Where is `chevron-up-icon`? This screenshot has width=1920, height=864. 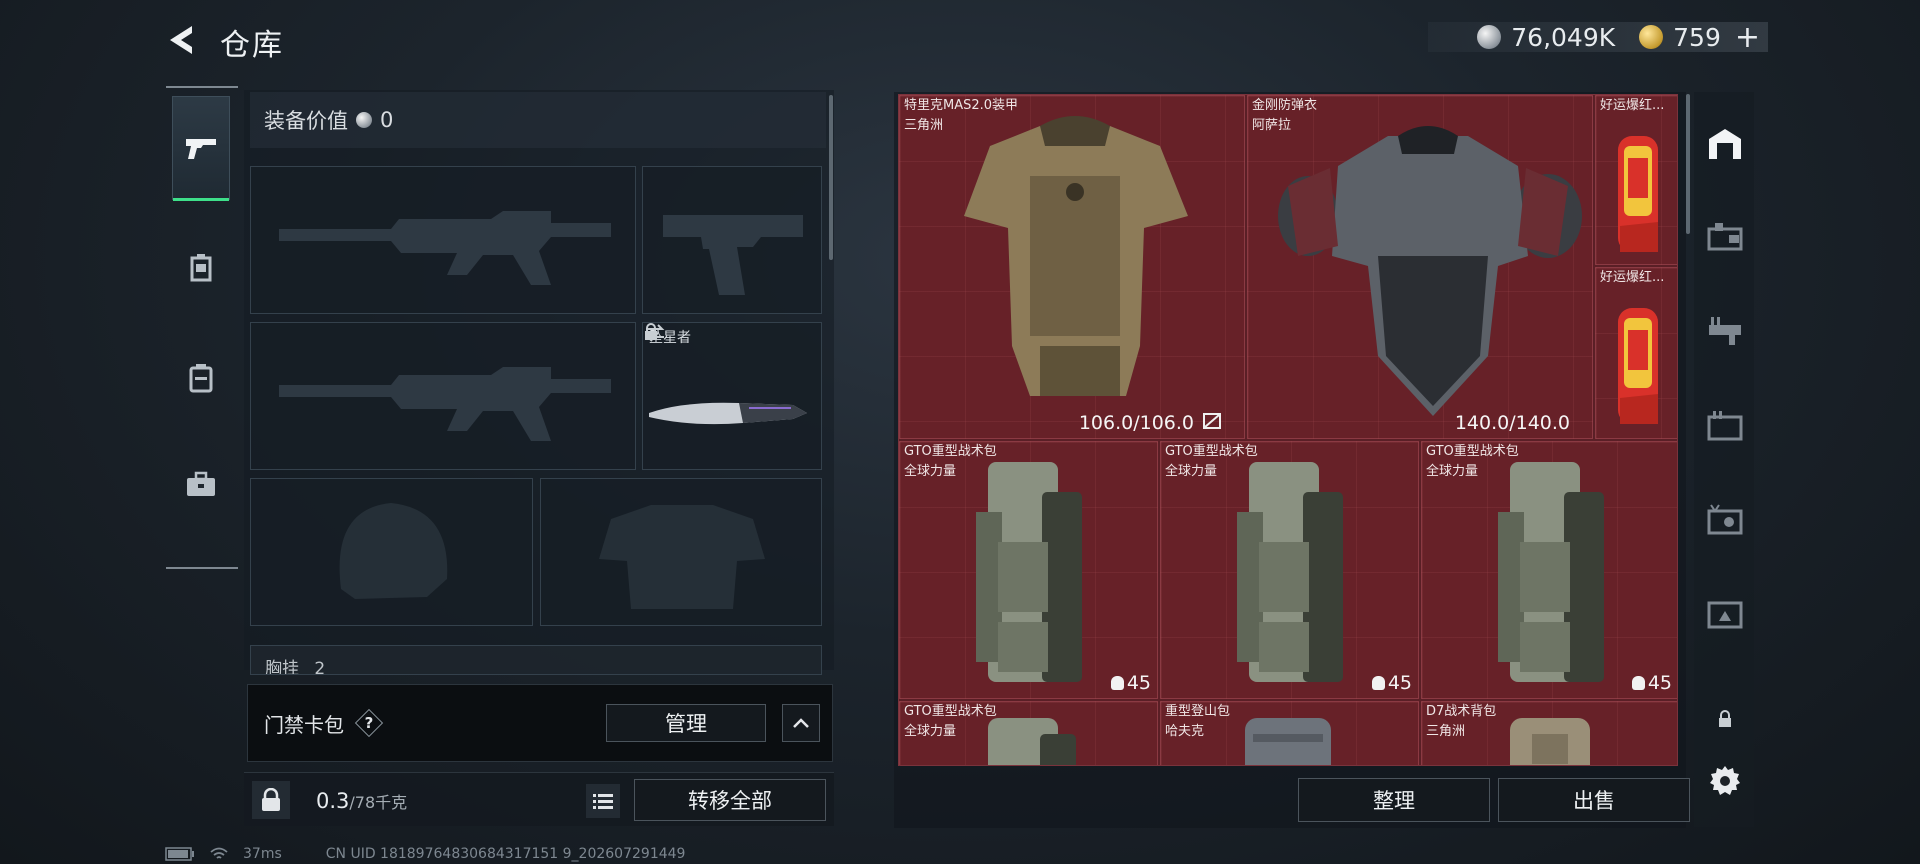
chevron-up-icon is located at coordinates (801, 723).